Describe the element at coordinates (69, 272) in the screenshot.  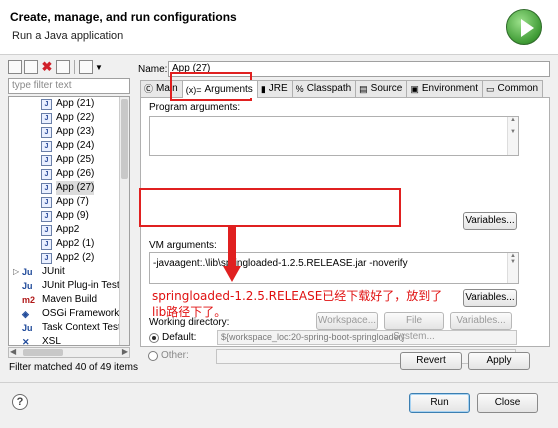
I see `tree-item: ▷ Ju JUnit` at that location.